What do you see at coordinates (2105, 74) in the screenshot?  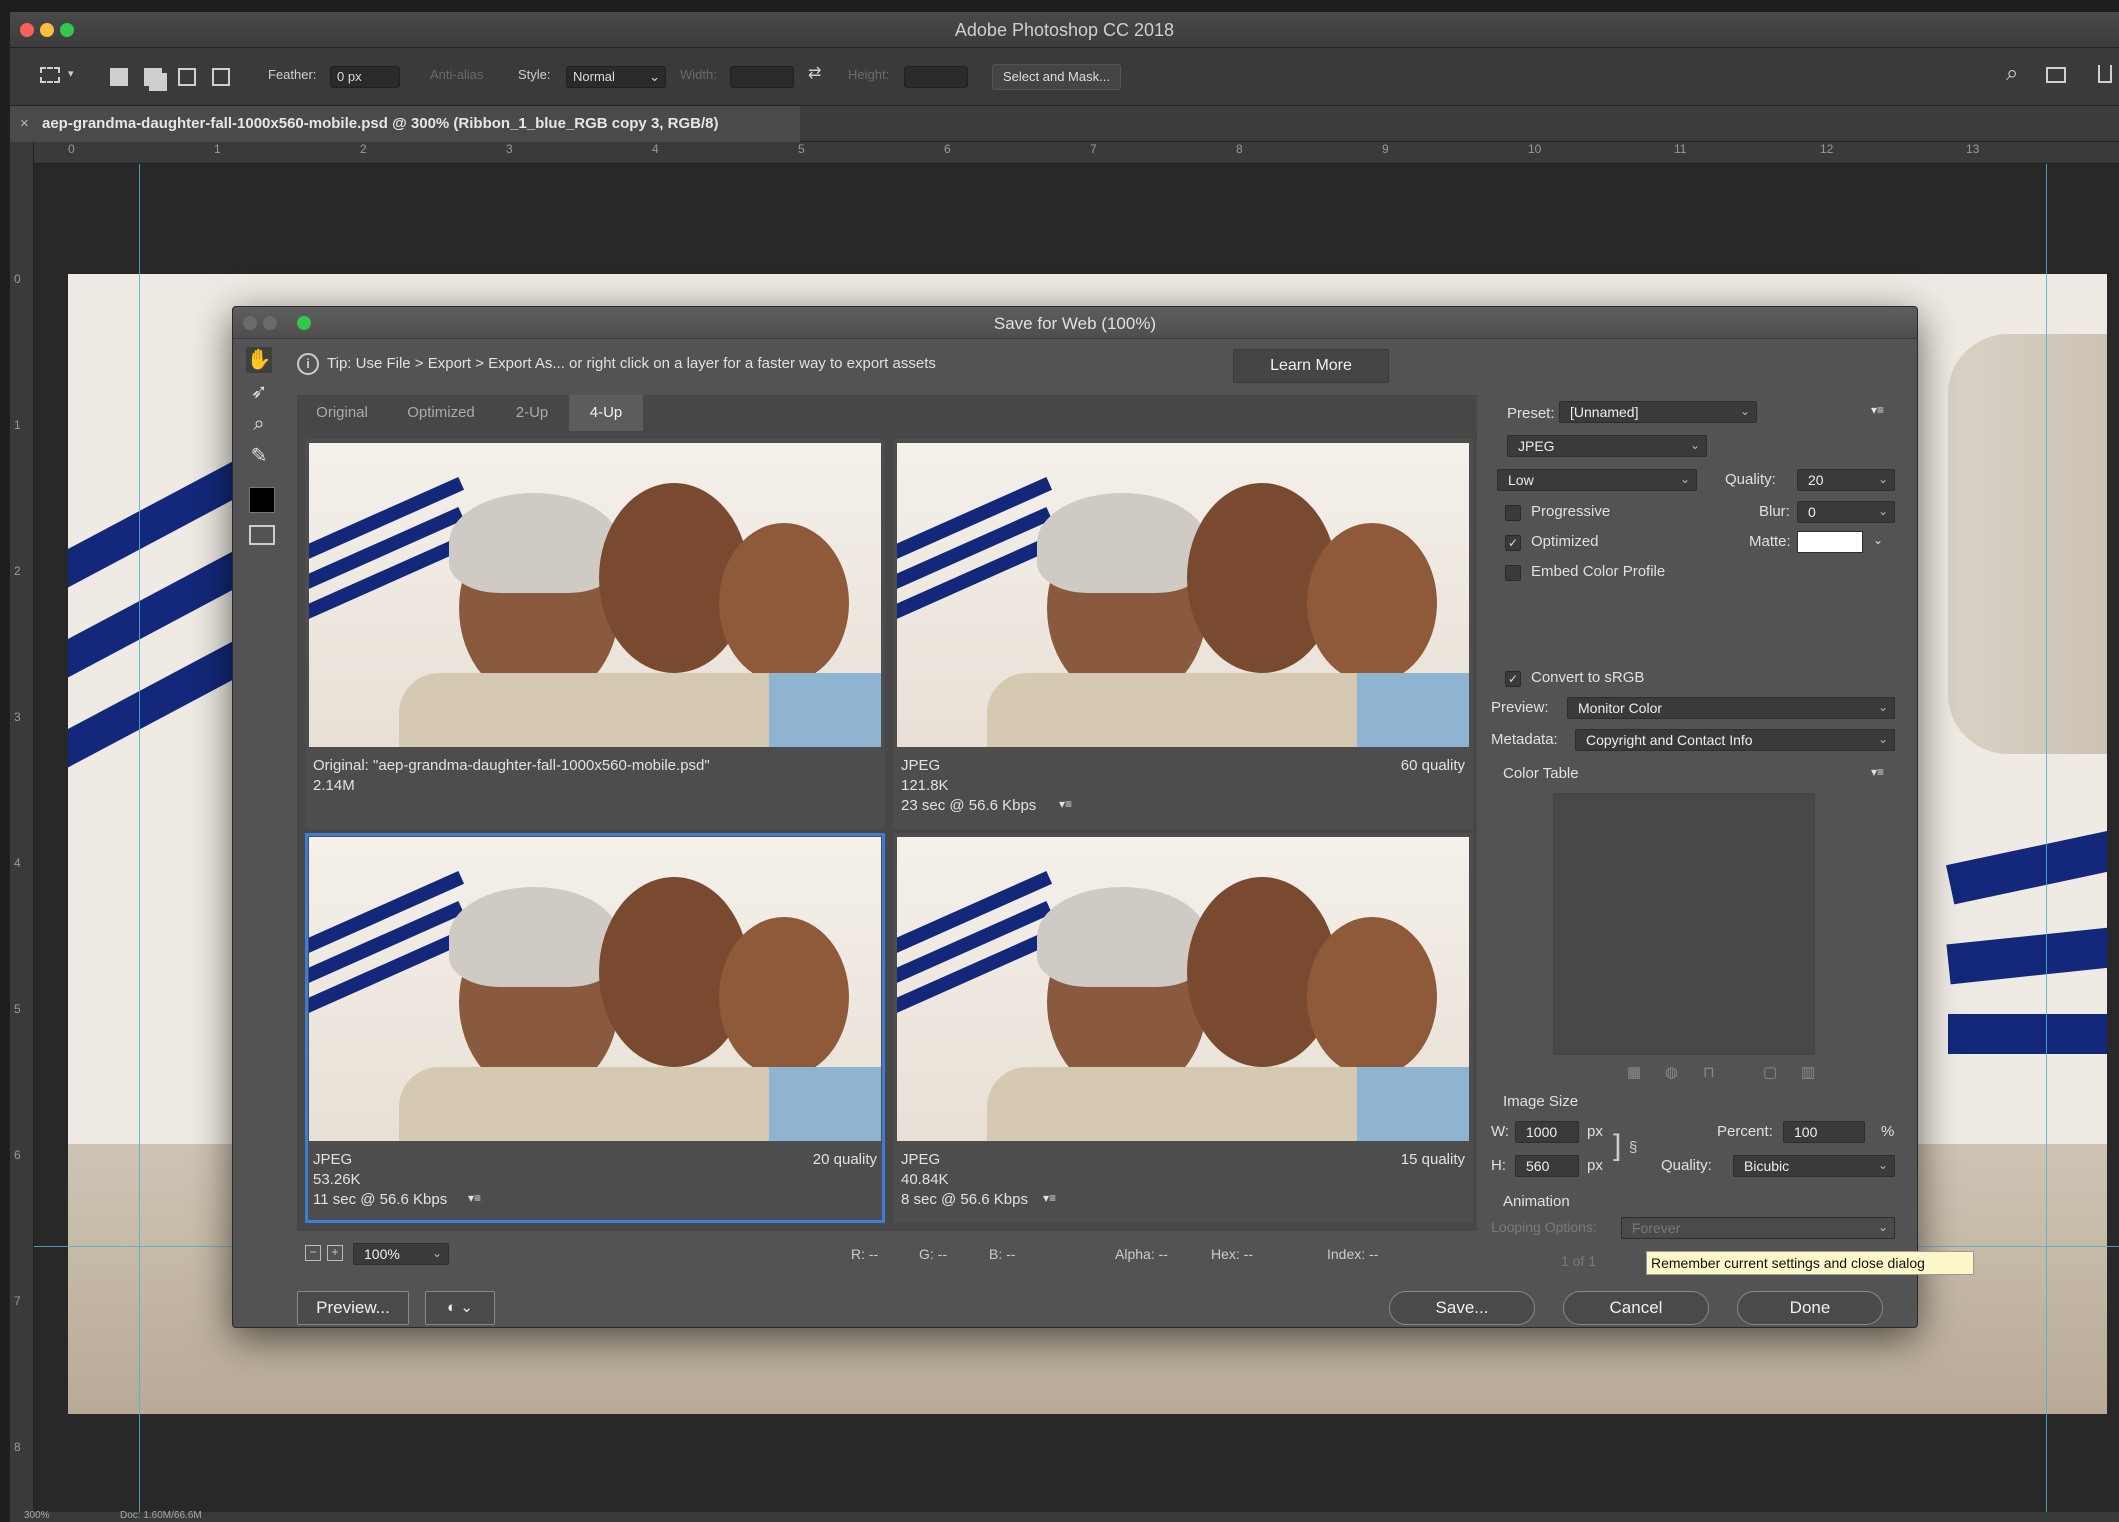 I see `share-icon` at bounding box center [2105, 74].